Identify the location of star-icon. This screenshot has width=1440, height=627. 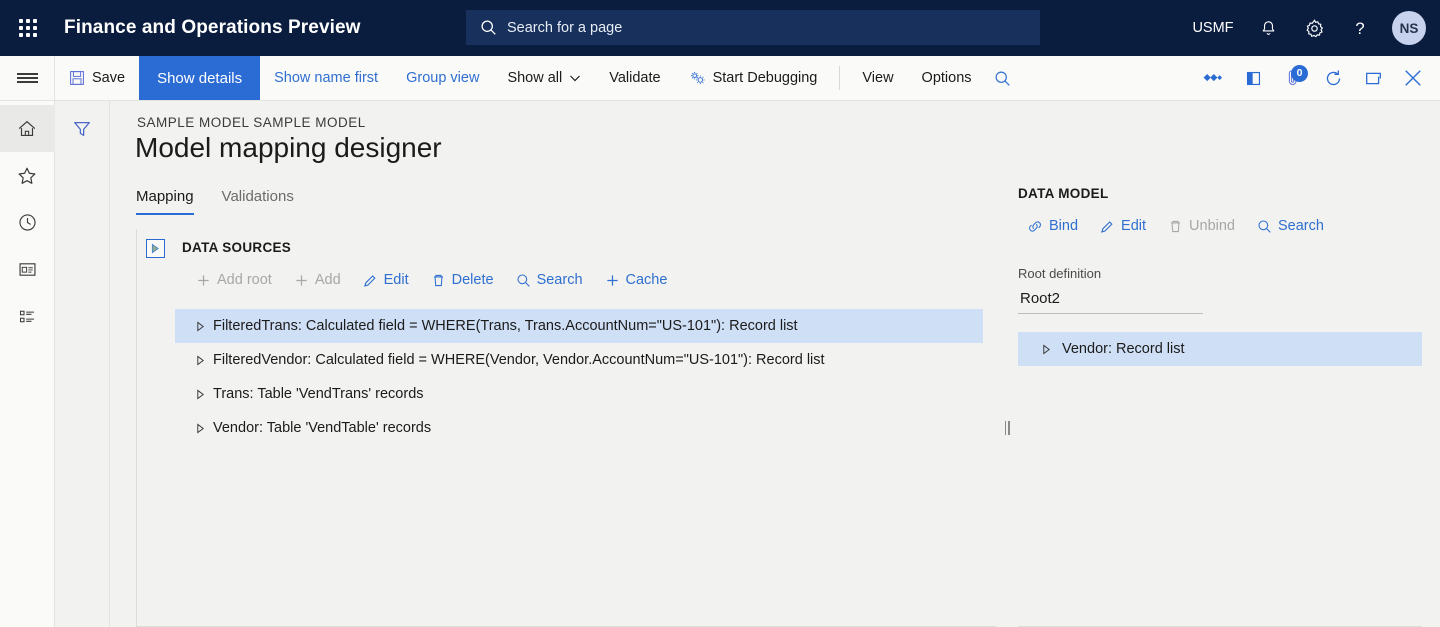
(27, 175).